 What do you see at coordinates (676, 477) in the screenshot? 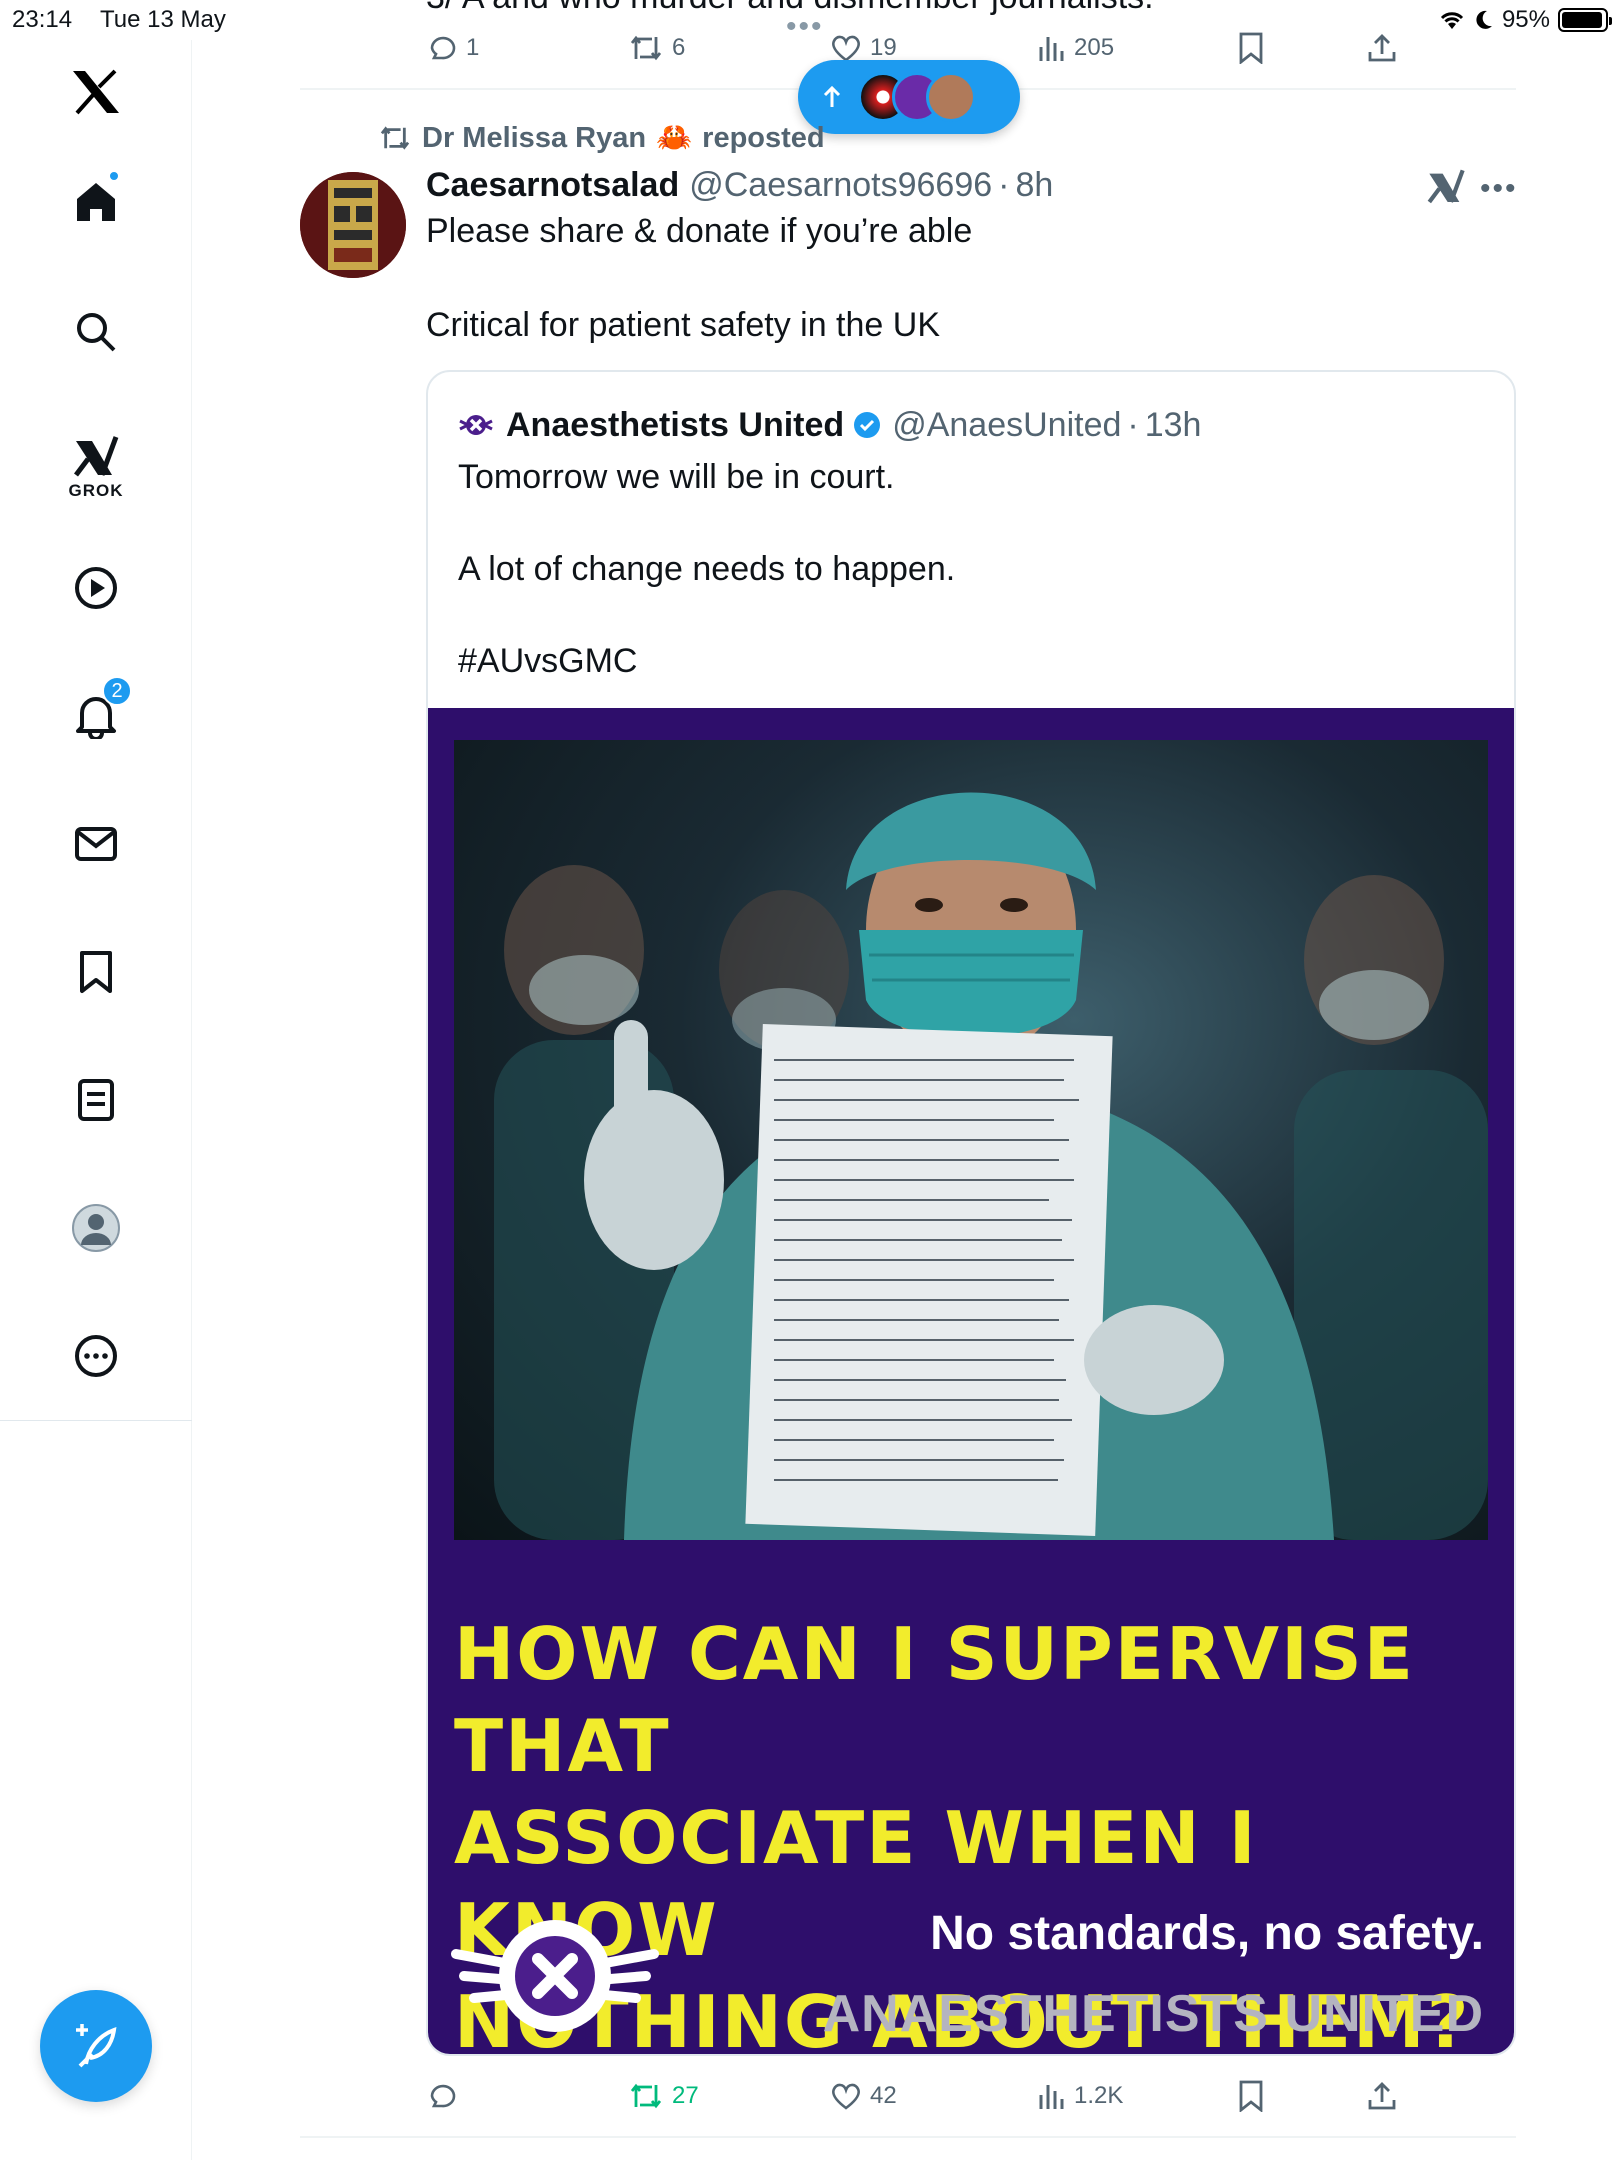
I see `quote-text-line: Tomorrow we will be in court.` at bounding box center [676, 477].